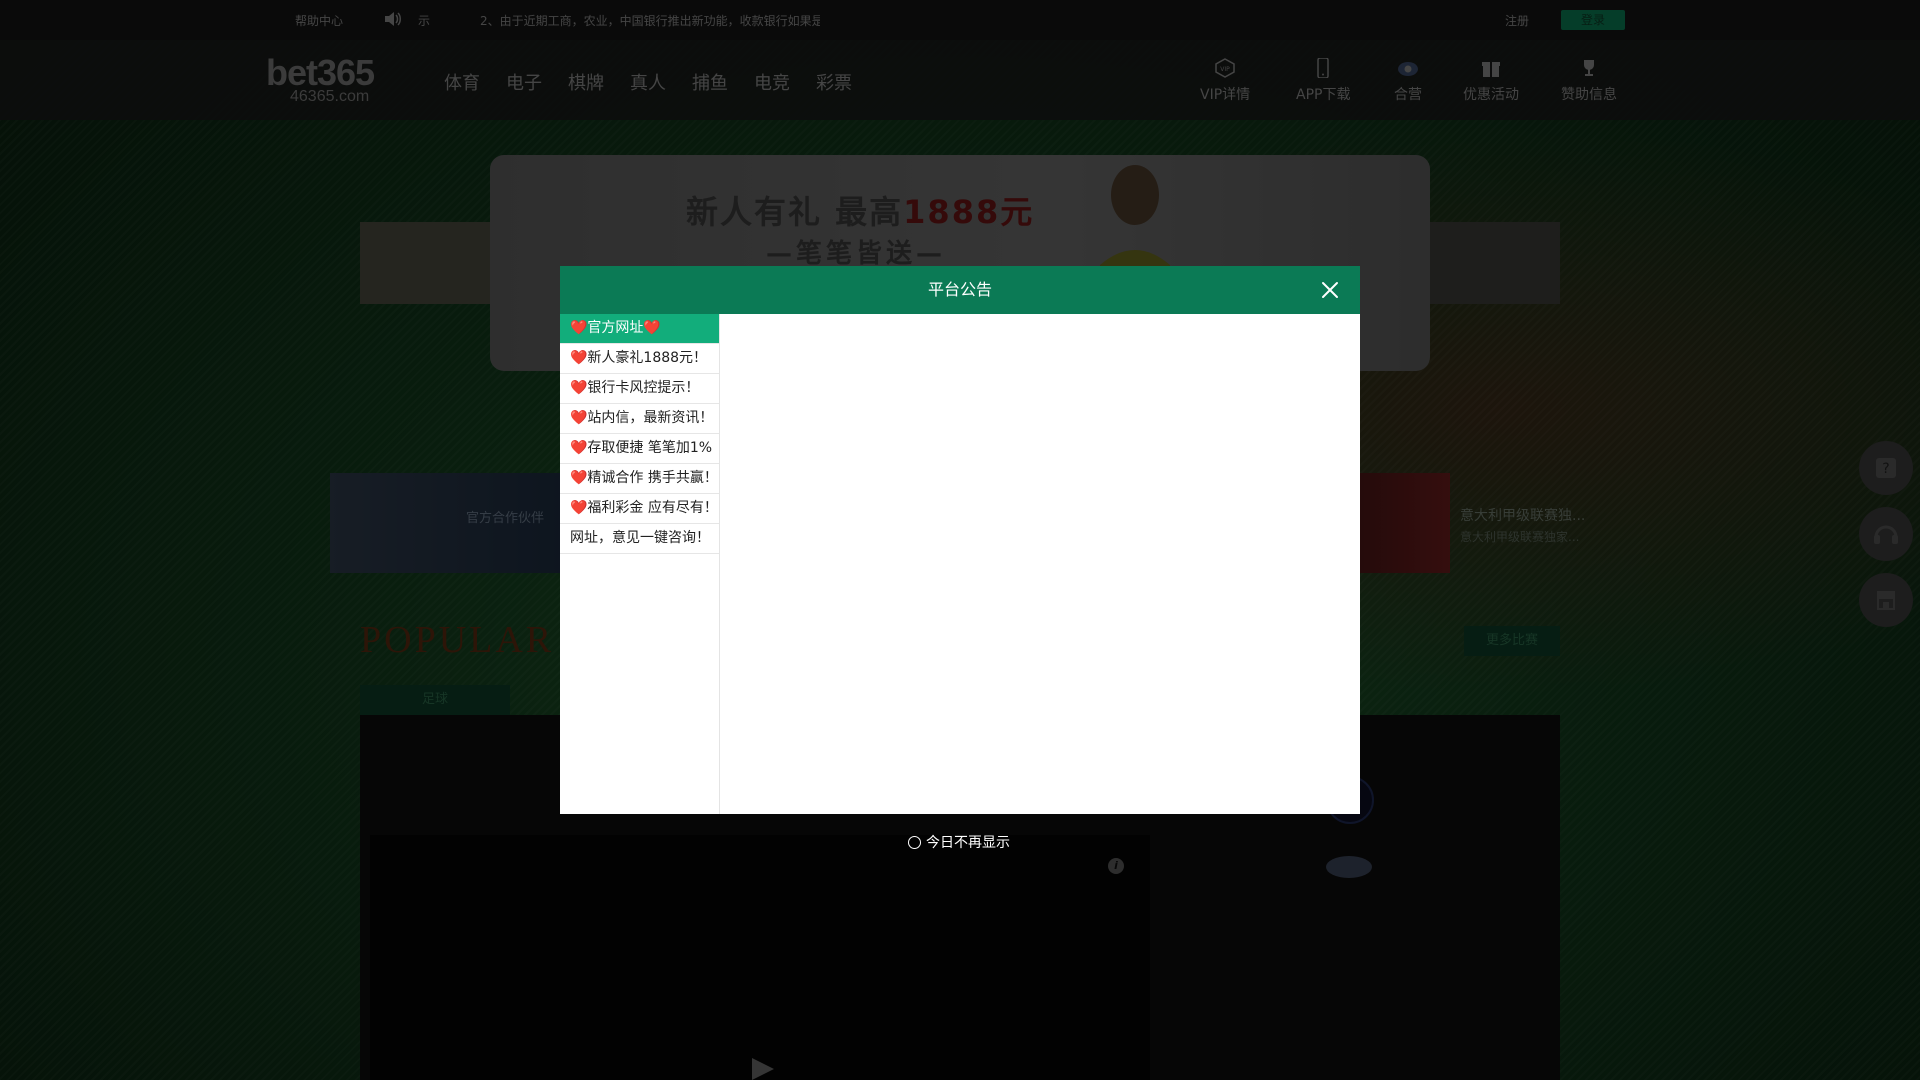 Image resolution: width=1920 pixels, height=1080 pixels. I want to click on menu-item-cooperation: ❤️精诚合作 携手共赢！, so click(639, 479).